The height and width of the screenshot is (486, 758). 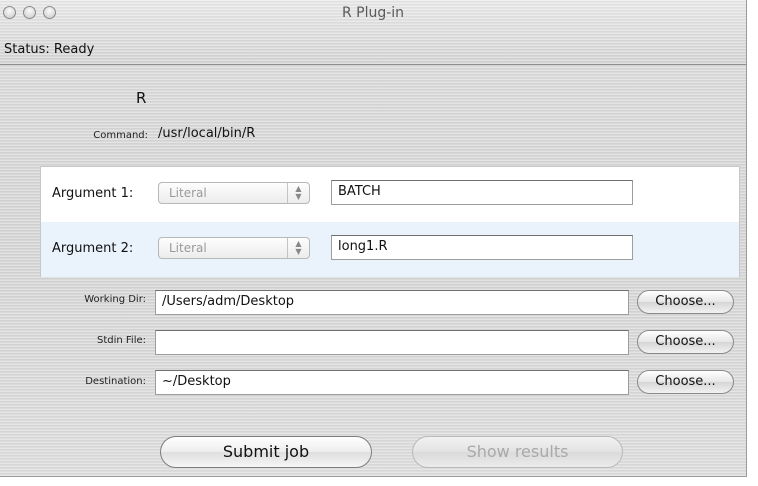 What do you see at coordinates (392, 302) in the screenshot?
I see `working-dir-field: /Users/adm/Desktop` at bounding box center [392, 302].